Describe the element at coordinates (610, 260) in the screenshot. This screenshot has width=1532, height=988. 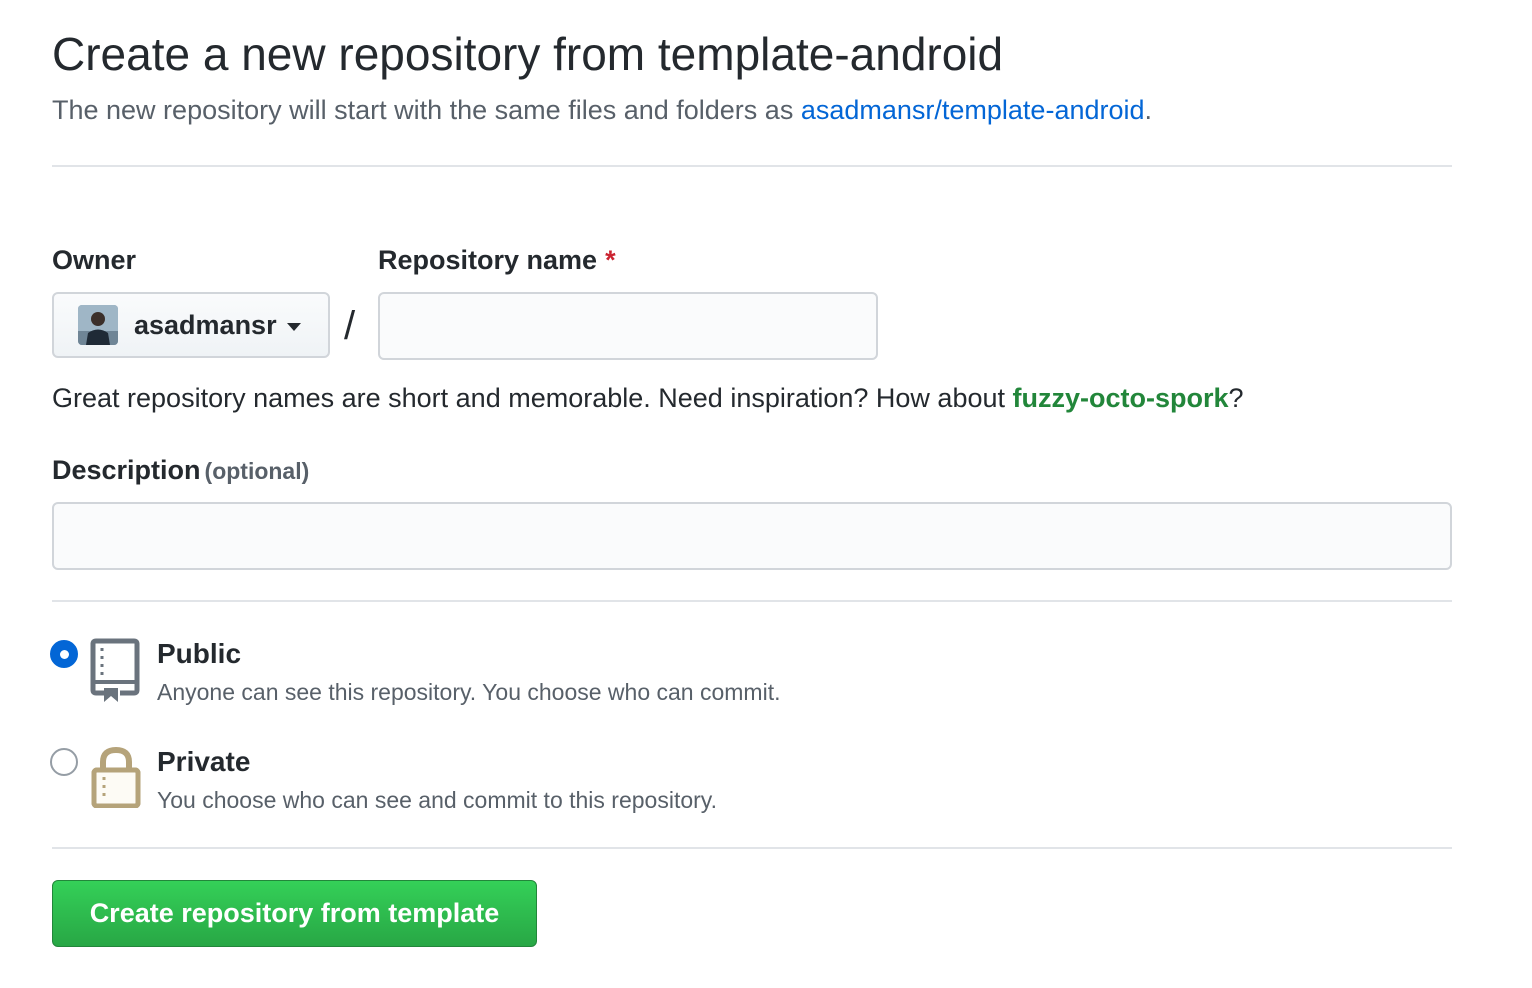
I see `required-marker: *` at that location.